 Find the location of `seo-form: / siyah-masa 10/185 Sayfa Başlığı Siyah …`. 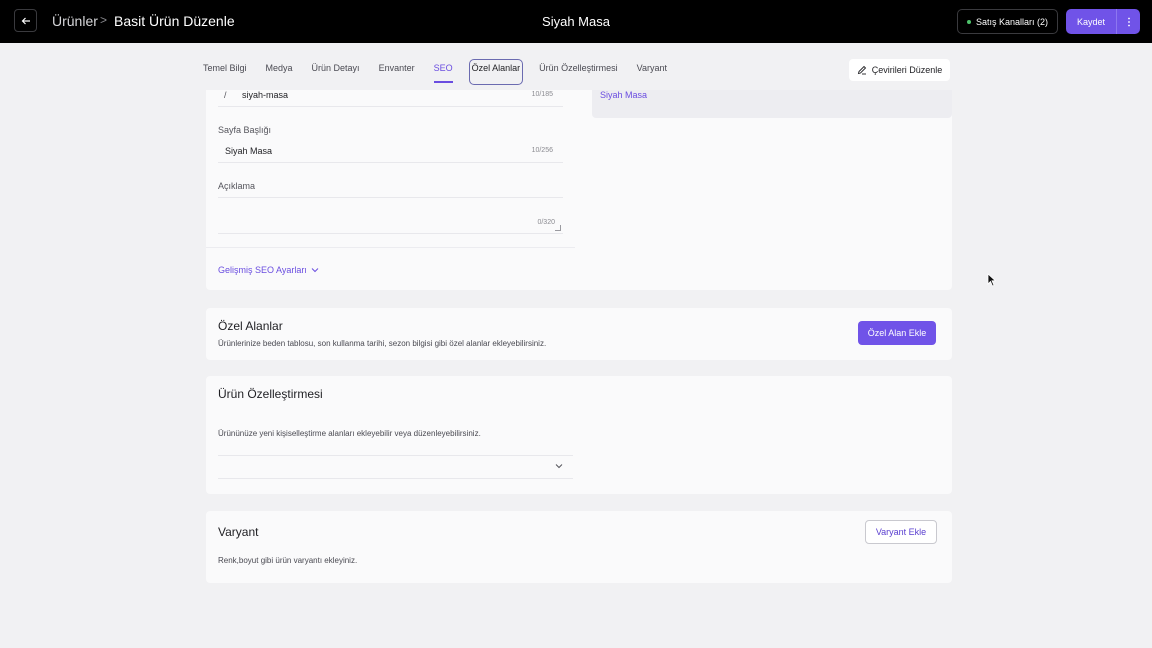

seo-form: / siyah-masa 10/185 Sayfa Başlığı Siyah … is located at coordinates (390, 169).